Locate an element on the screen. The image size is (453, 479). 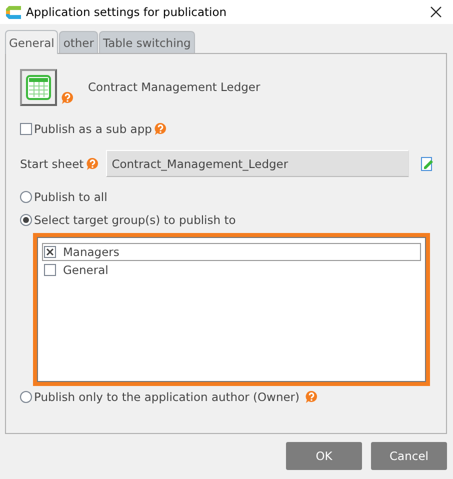
window-title: Application settings for publication is located at coordinates (127, 12).